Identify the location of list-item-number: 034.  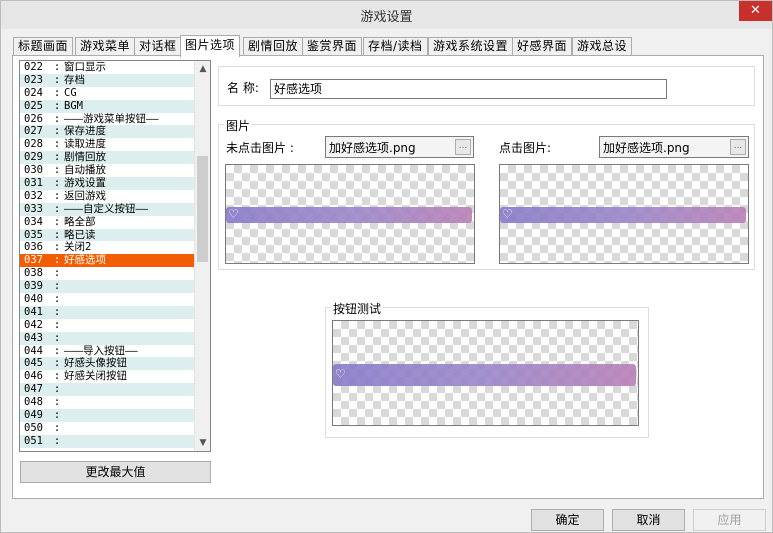
(33, 221).